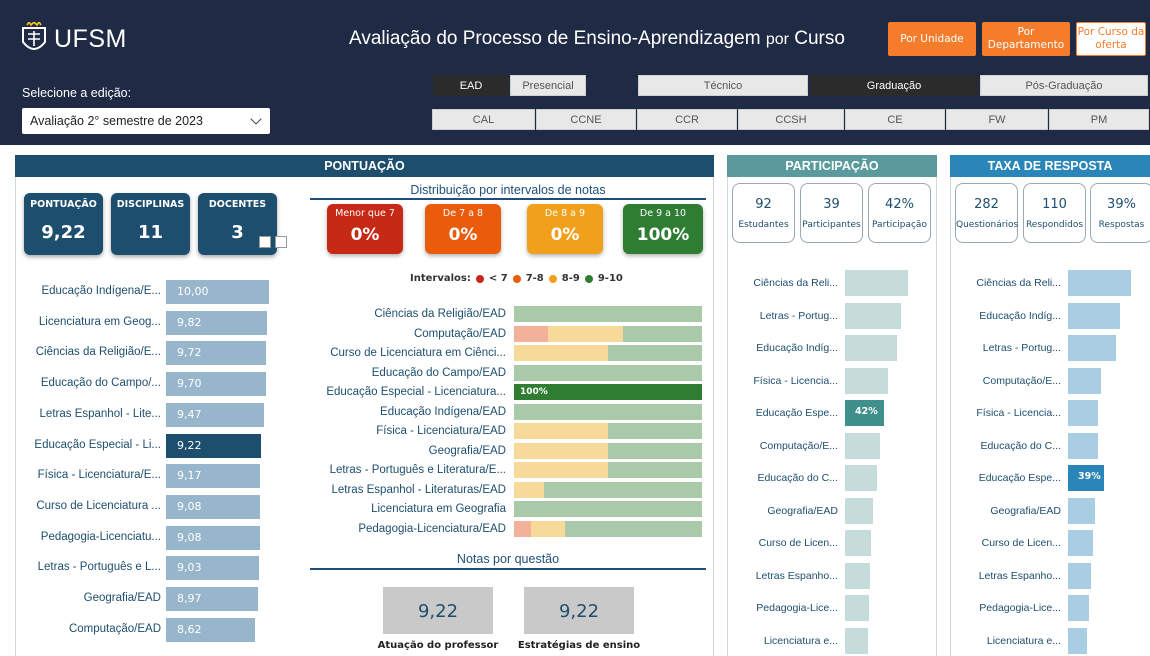 Image resolution: width=1150 pixels, height=656 pixels. I want to click on tab-ccsh: CCSH, so click(791, 119).